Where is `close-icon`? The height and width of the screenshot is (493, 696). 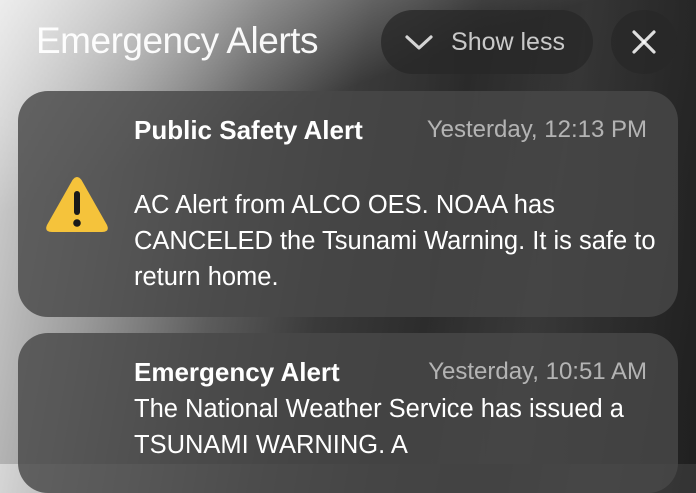 close-icon is located at coordinates (644, 42).